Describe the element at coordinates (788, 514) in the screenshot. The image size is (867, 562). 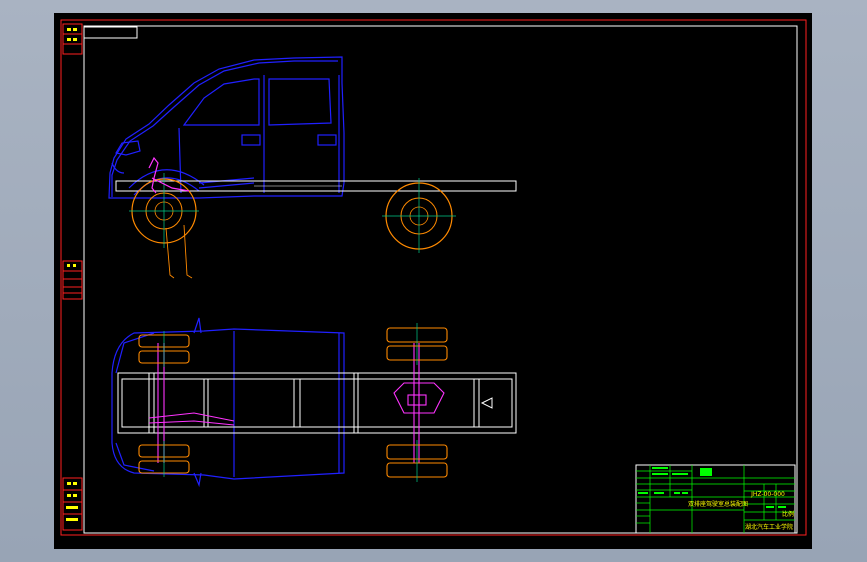
I see `title-block-scale-label: 比例` at that location.